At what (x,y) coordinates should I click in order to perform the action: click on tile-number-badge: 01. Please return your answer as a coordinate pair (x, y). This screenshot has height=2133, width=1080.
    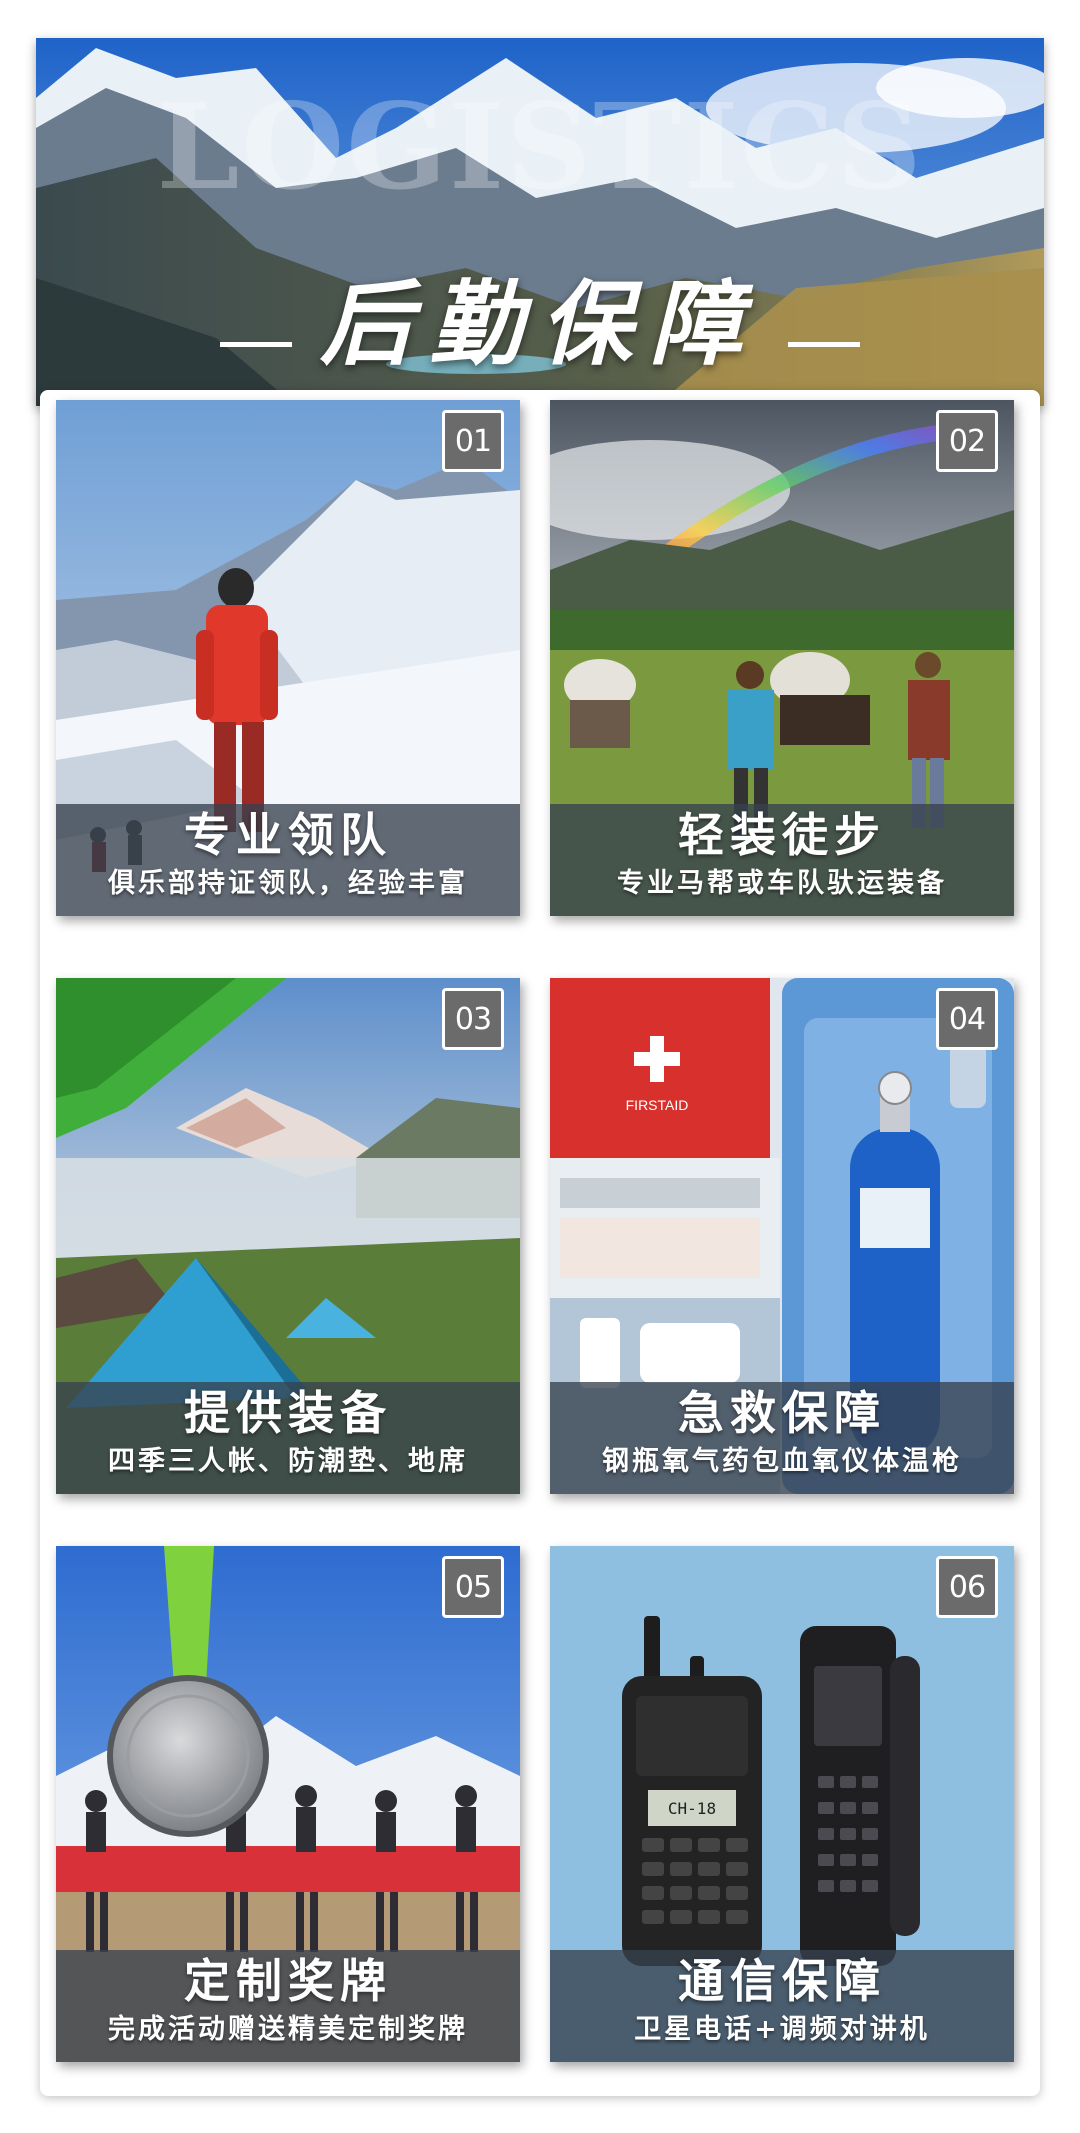
    Looking at the image, I should click on (473, 441).